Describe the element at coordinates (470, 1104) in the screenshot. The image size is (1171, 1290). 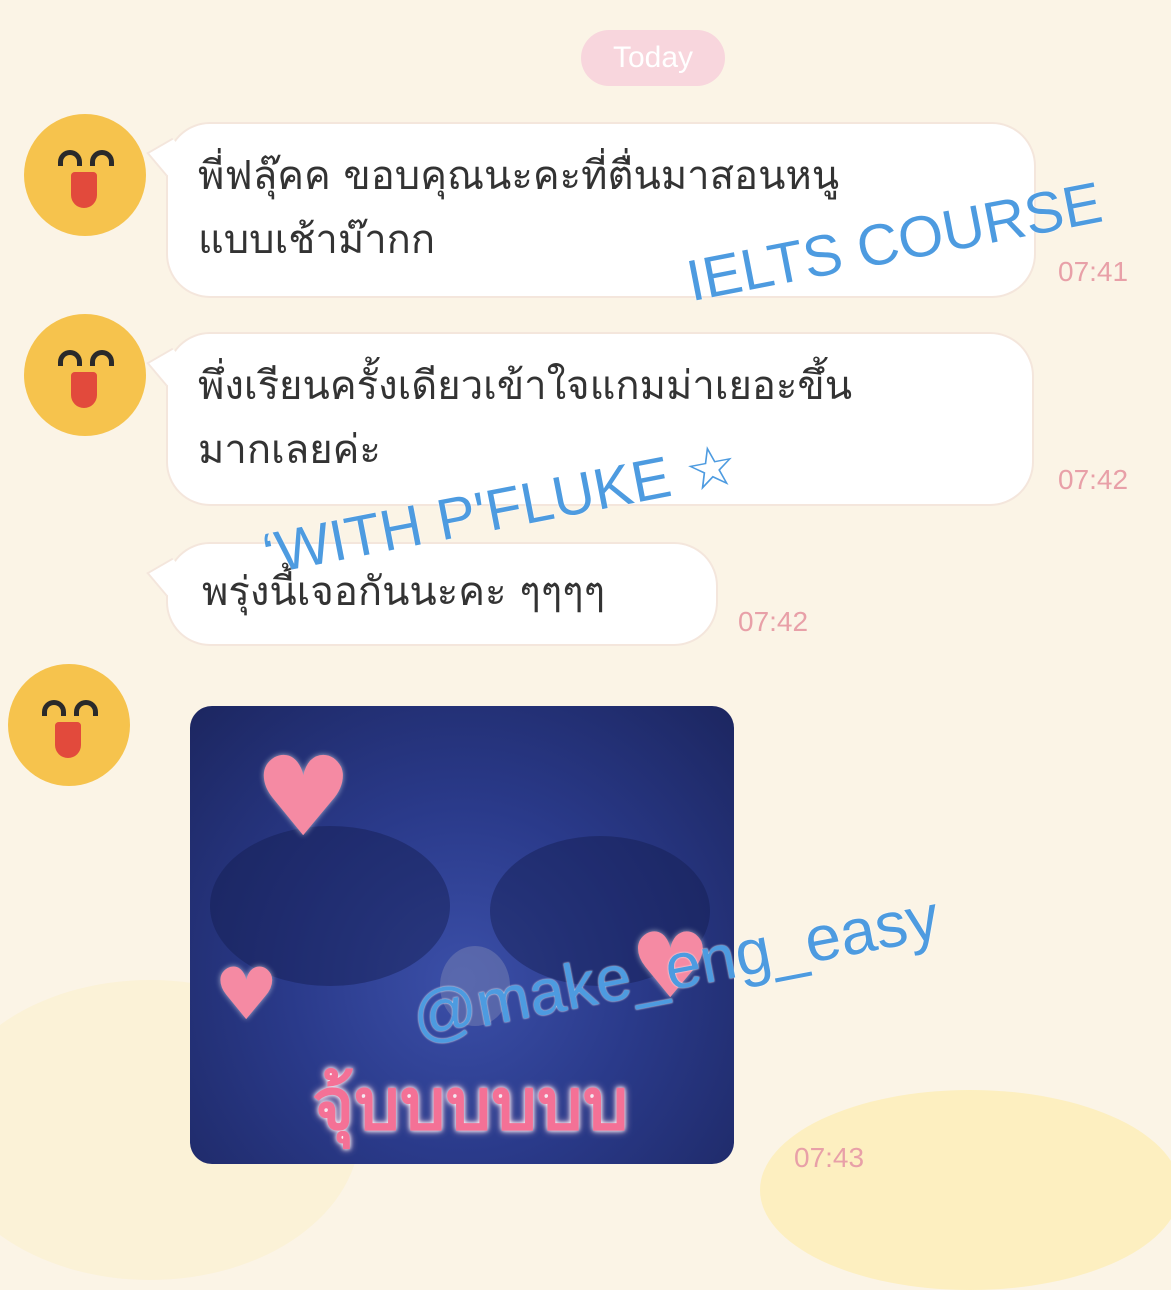
I see `sticker-text: จุ้บบบบบบ` at that location.